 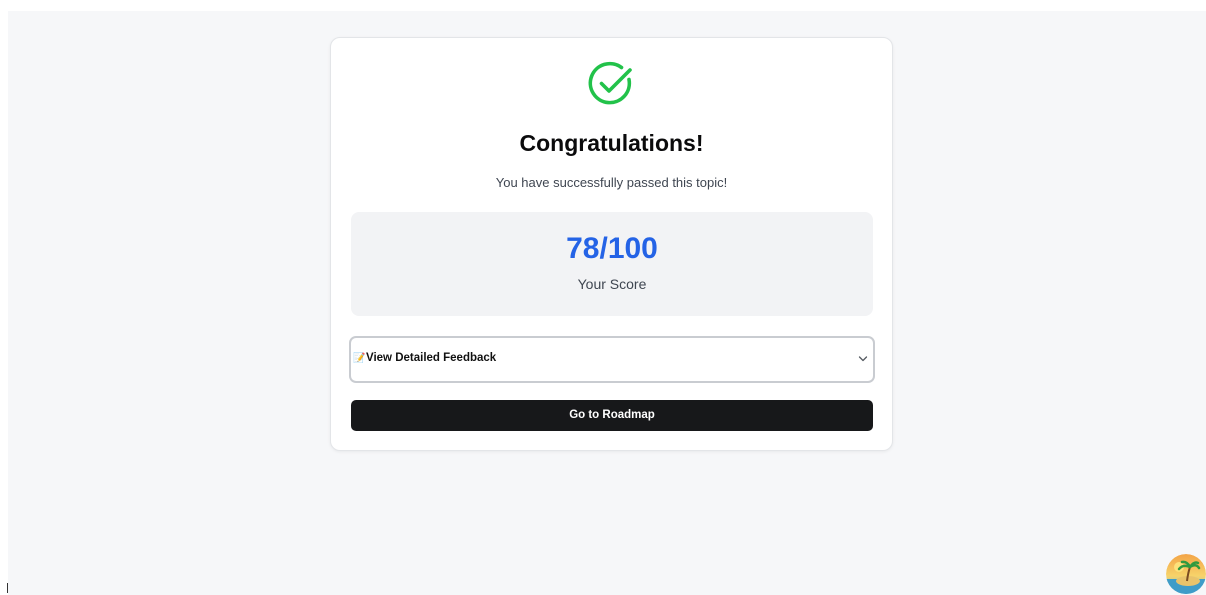 What do you see at coordinates (611, 182) in the screenshot?
I see `pass-message: You have successfully passed this topic!` at bounding box center [611, 182].